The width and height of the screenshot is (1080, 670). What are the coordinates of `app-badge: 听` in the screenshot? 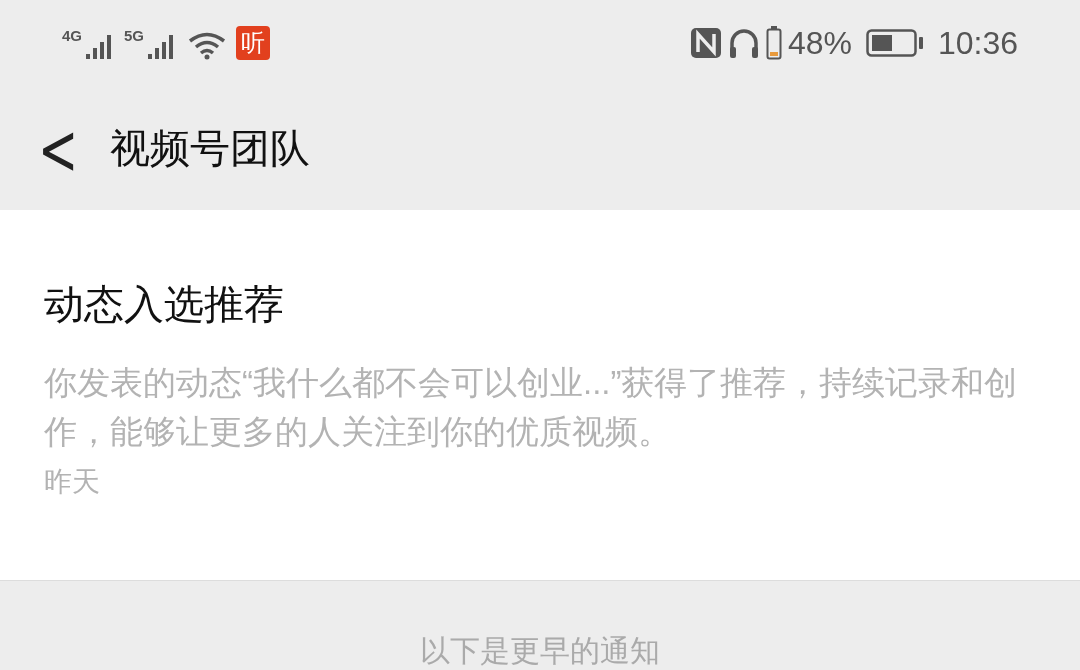 It's located at (253, 42).